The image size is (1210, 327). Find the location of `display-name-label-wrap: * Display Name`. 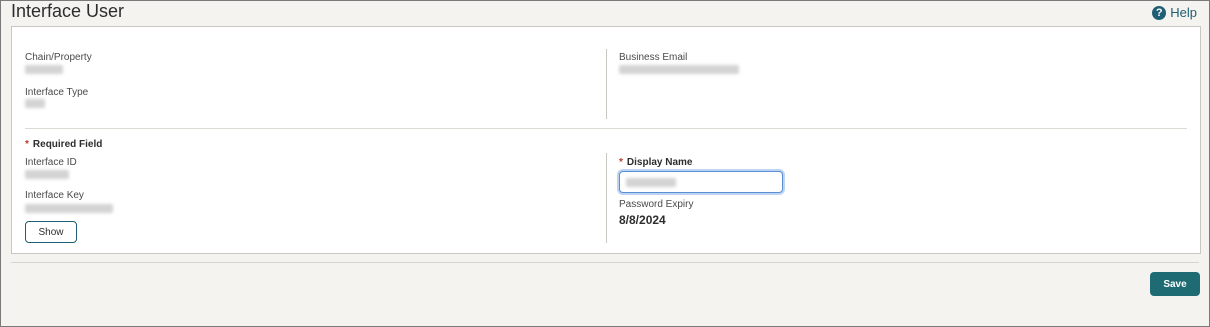

display-name-label-wrap: * Display Name is located at coordinates (656, 162).